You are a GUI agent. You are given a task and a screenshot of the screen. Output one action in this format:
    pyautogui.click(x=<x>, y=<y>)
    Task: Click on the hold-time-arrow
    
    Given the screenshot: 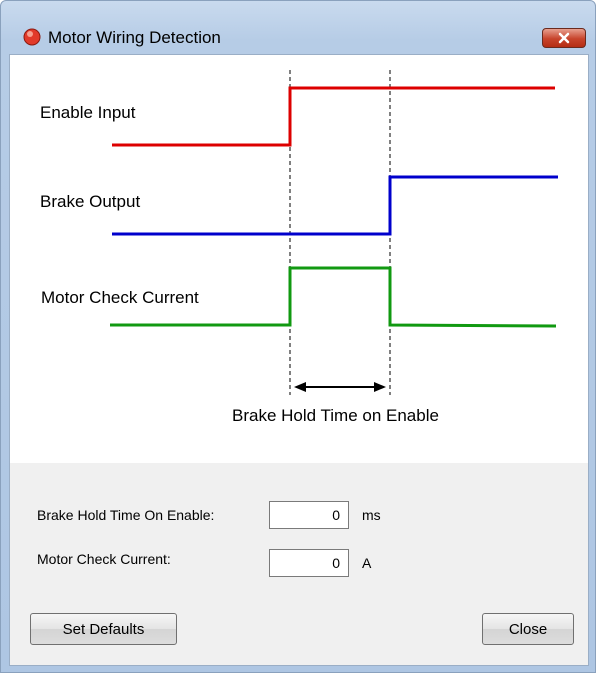 What is the action you would take?
    pyautogui.click(x=340, y=387)
    